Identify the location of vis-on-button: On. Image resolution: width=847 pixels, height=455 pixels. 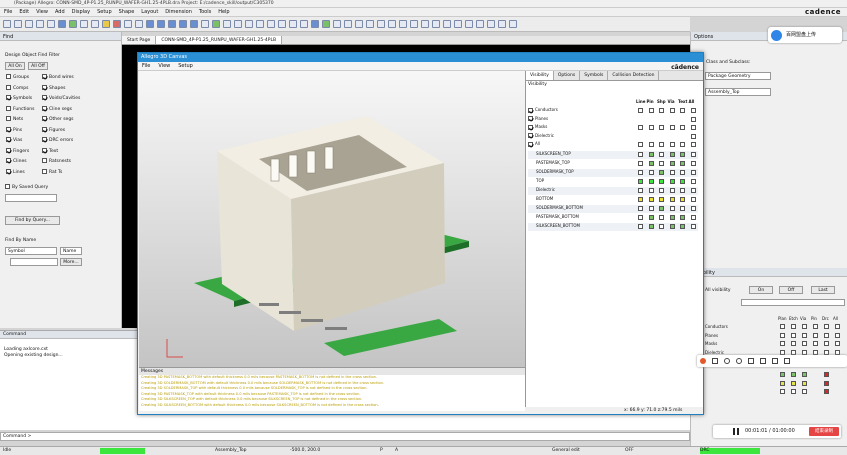
(761, 290).